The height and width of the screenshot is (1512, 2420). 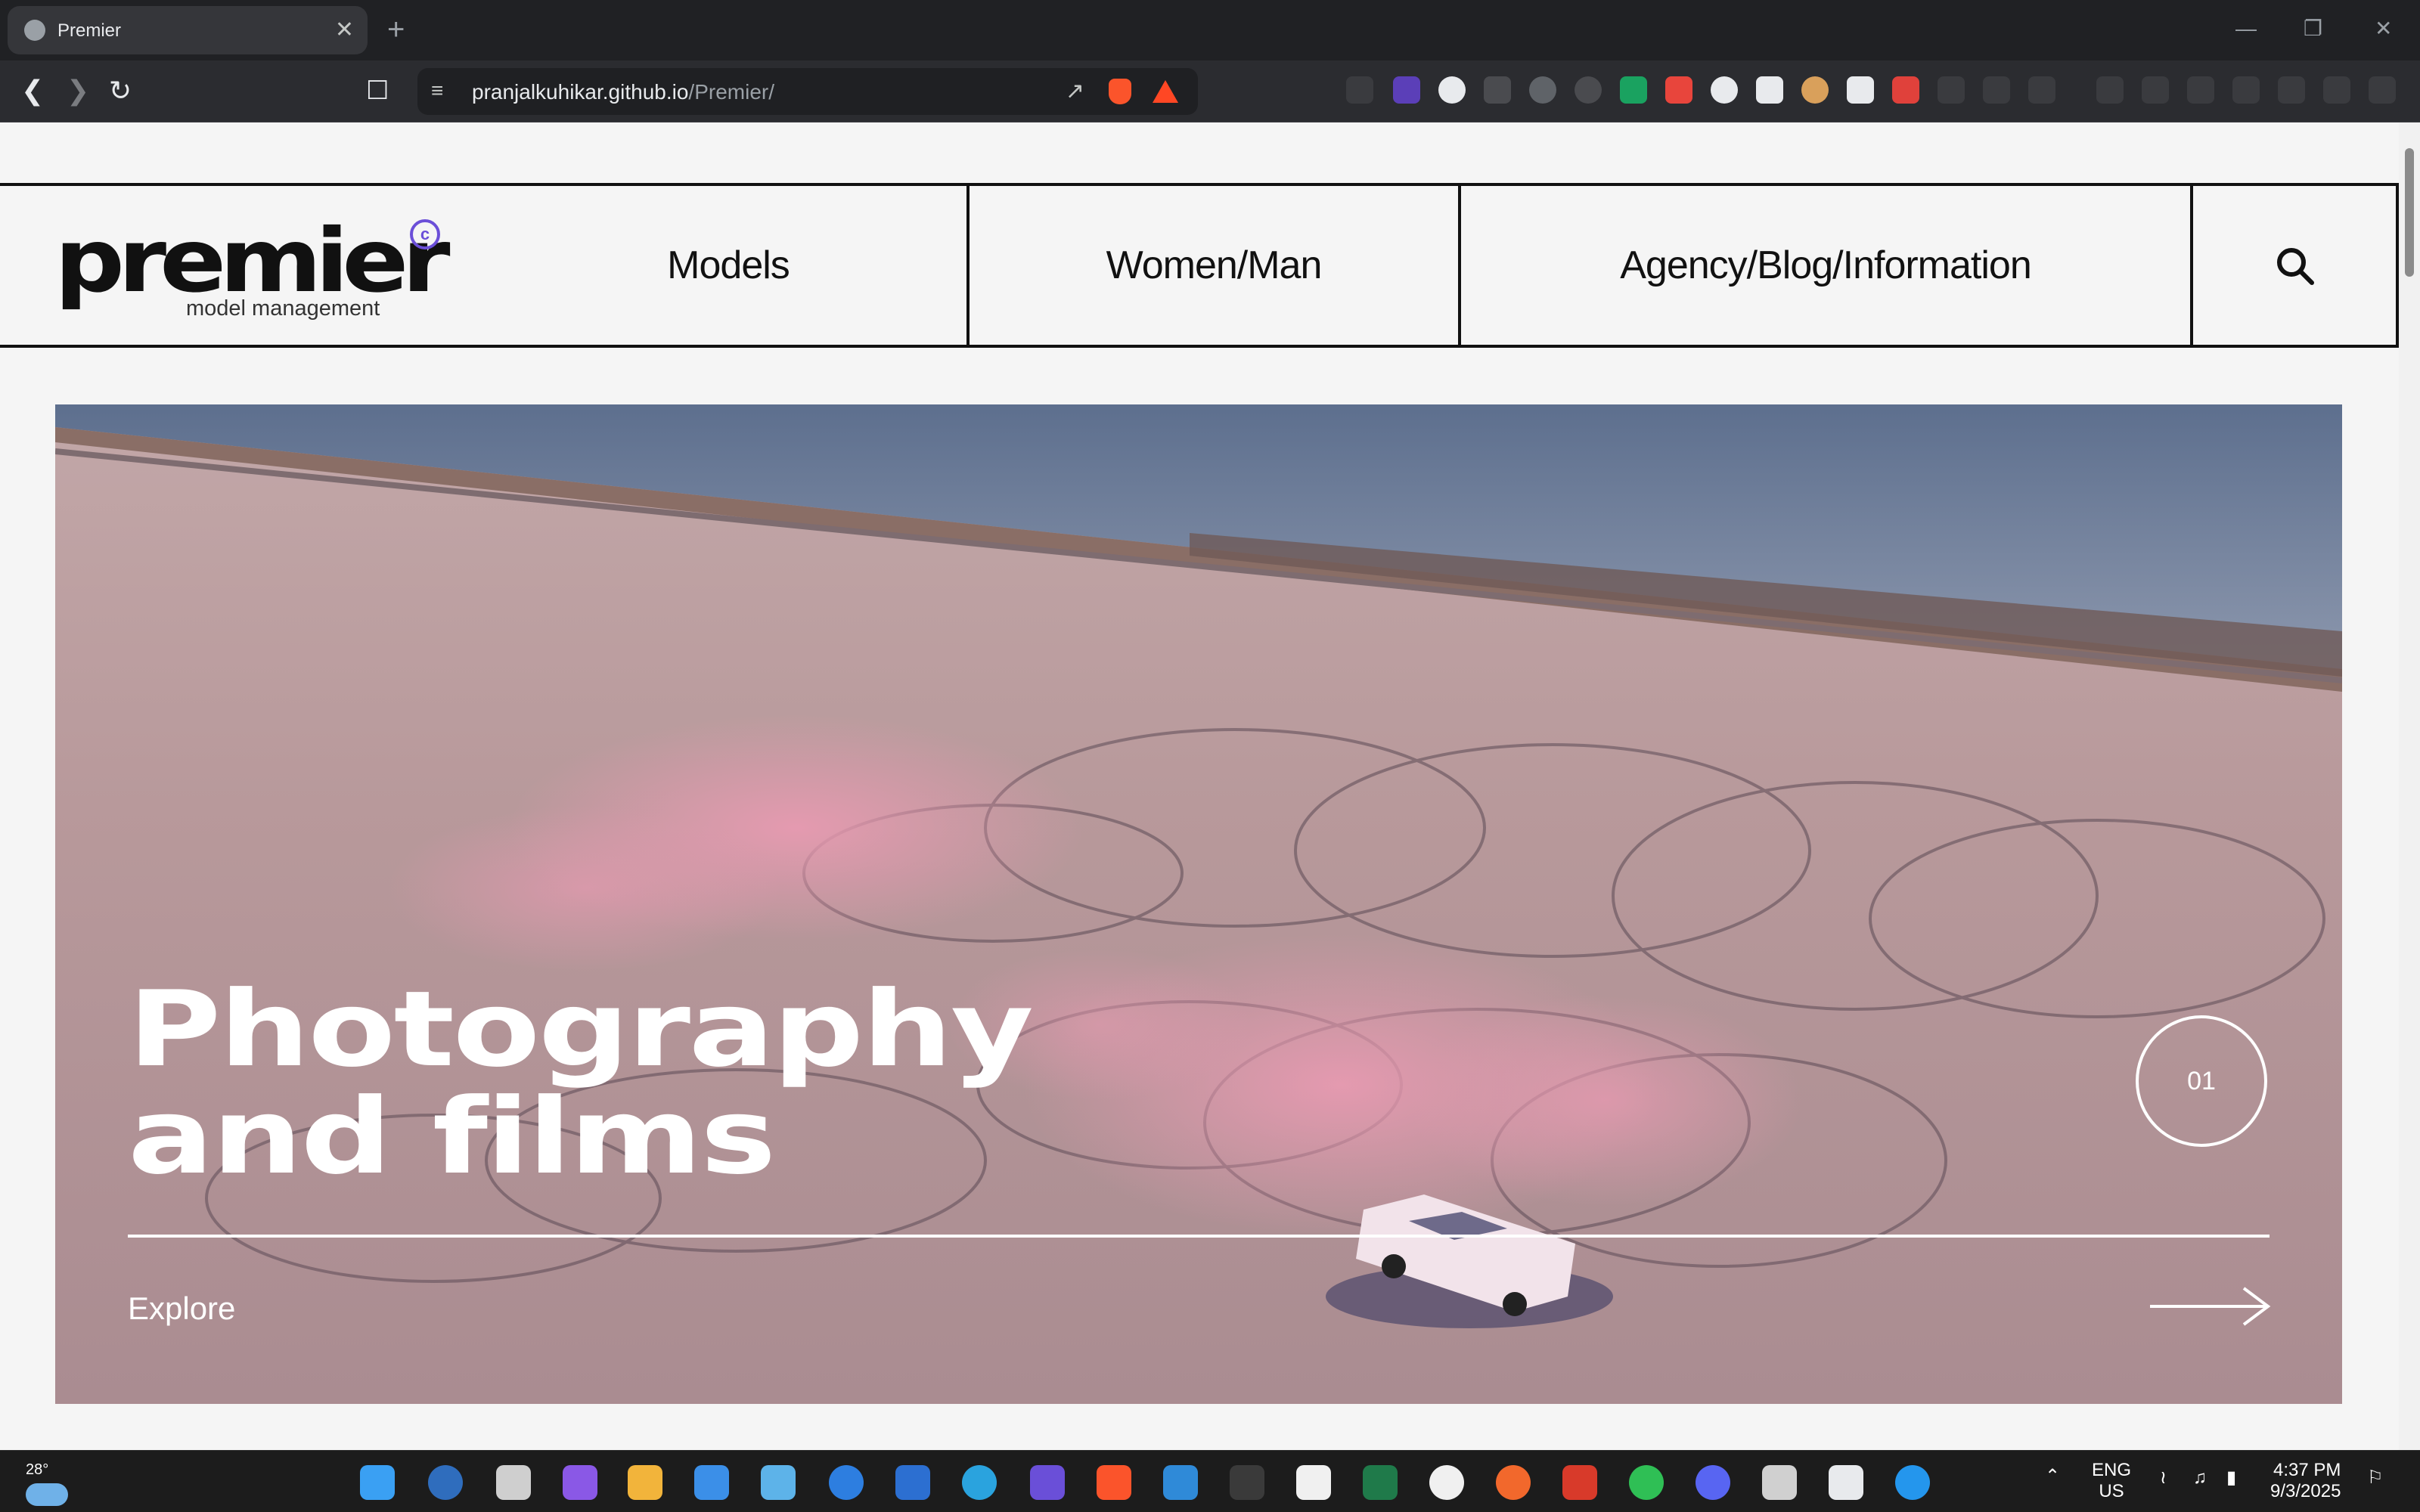 What do you see at coordinates (437, 91) in the screenshot?
I see `site-settings-icon: ≡` at bounding box center [437, 91].